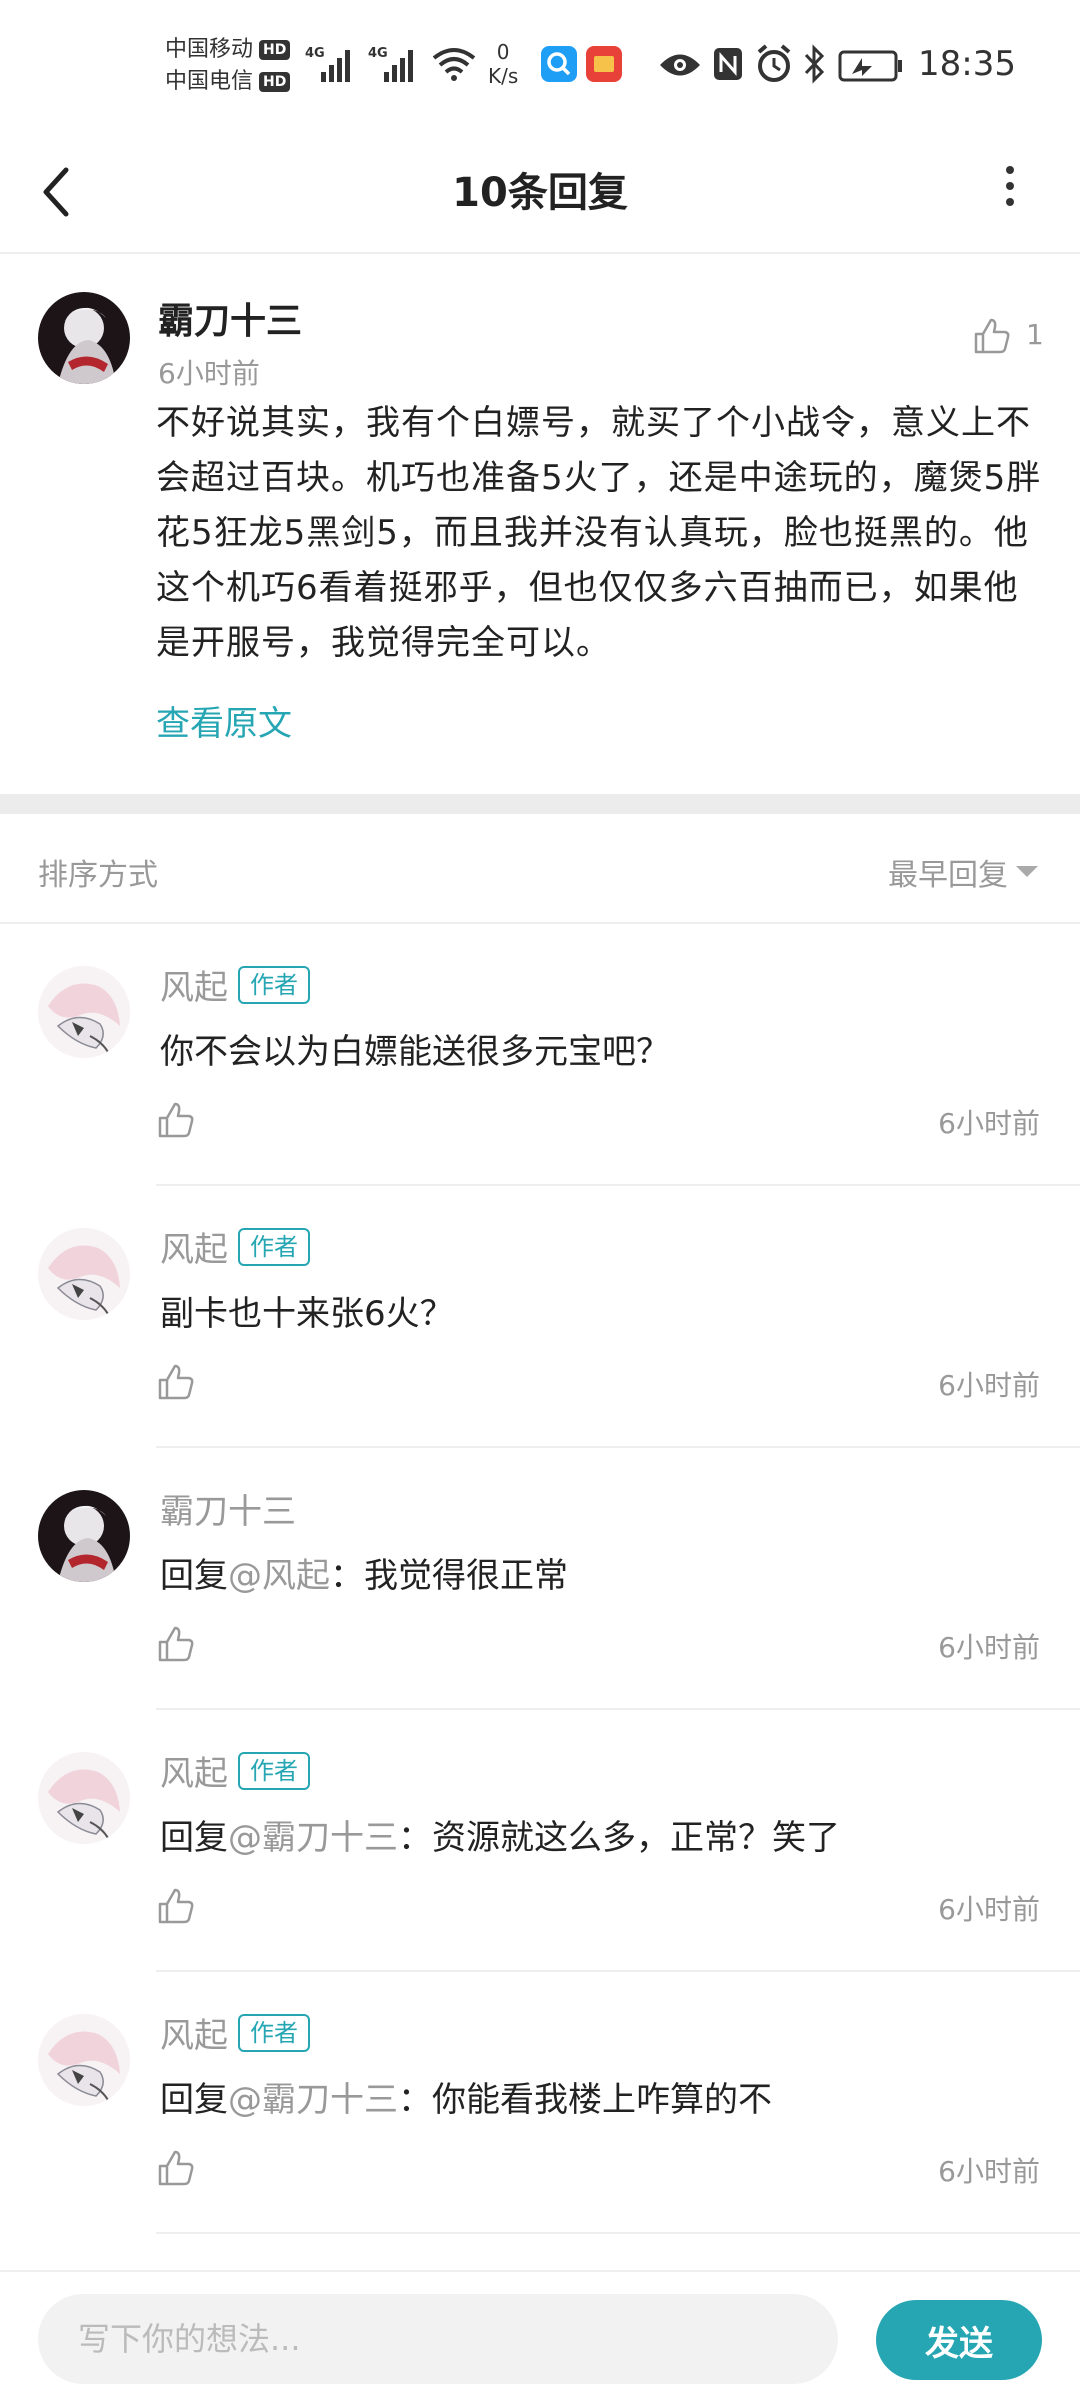 The width and height of the screenshot is (1080, 2402). Describe the element at coordinates (540, 804) in the screenshot. I see `section-divider` at that location.